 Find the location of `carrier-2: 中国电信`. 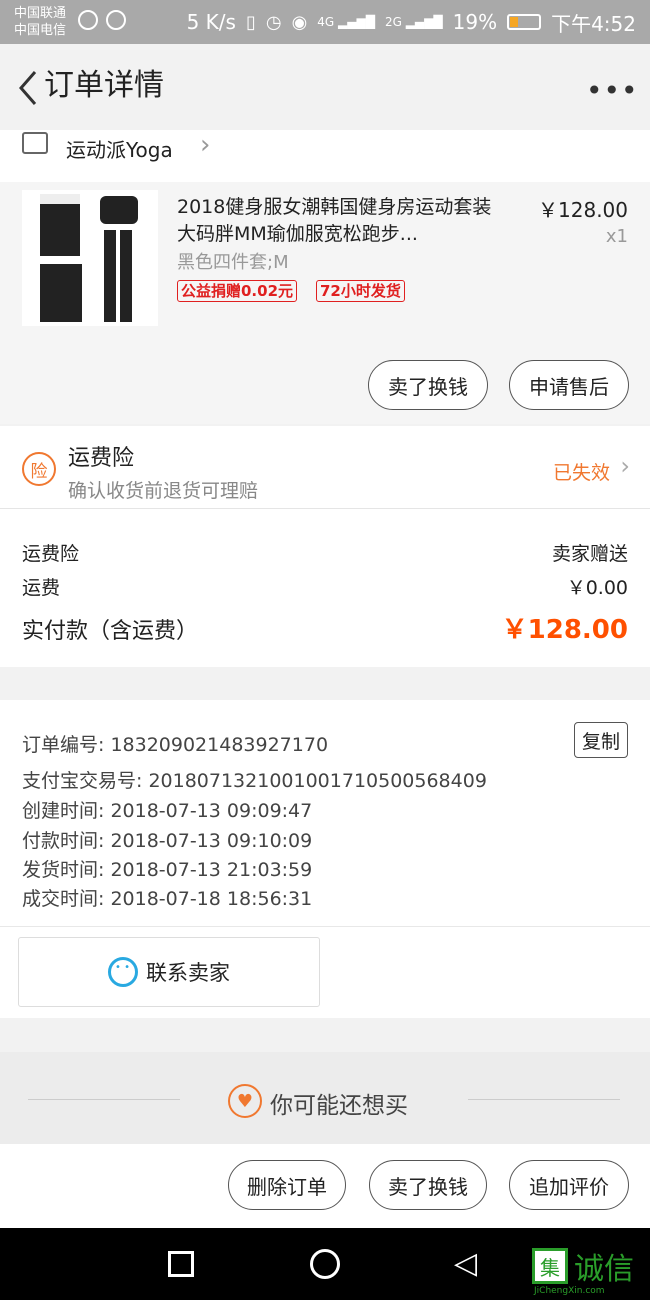

carrier-2: 中国电信 is located at coordinates (40, 30).